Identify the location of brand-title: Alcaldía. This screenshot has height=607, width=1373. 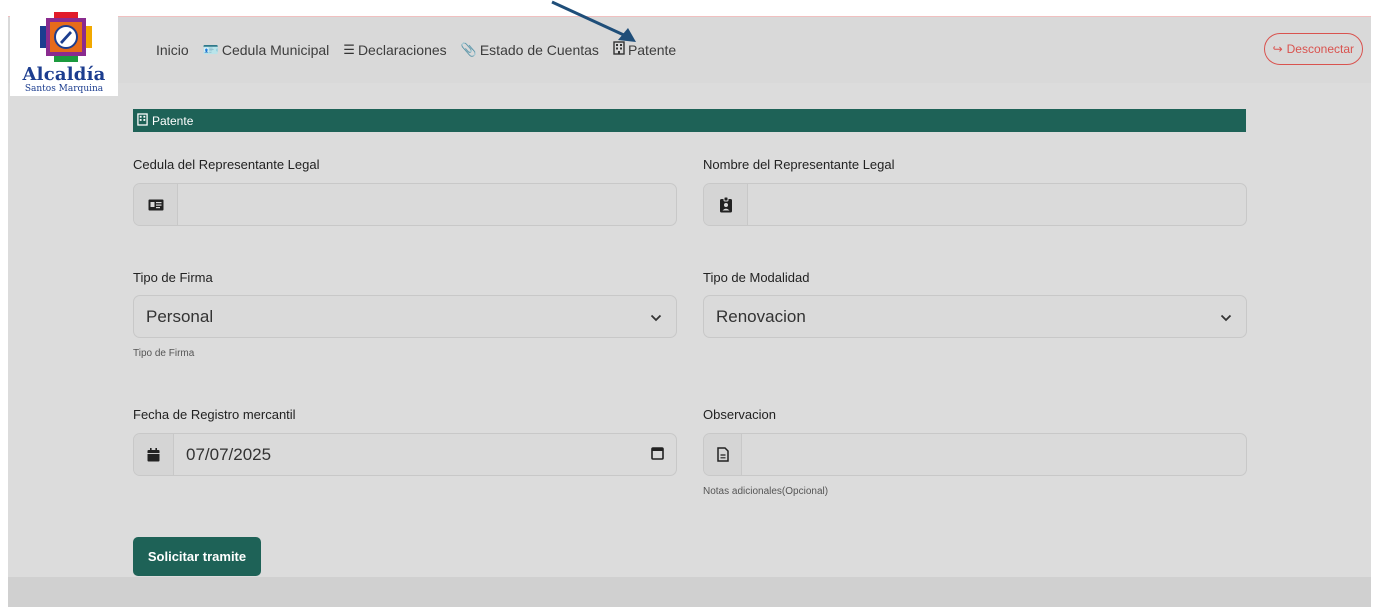
(64, 74).